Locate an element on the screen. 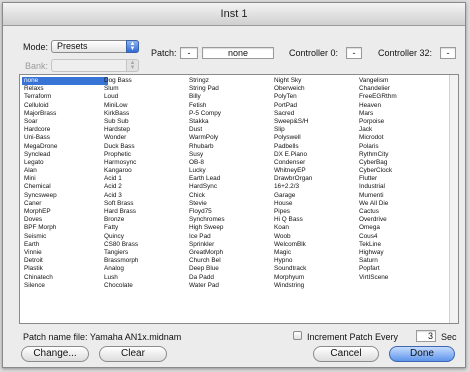 The image size is (470, 372). patch-list-item: FreeEGRthm is located at coordinates (400, 97).